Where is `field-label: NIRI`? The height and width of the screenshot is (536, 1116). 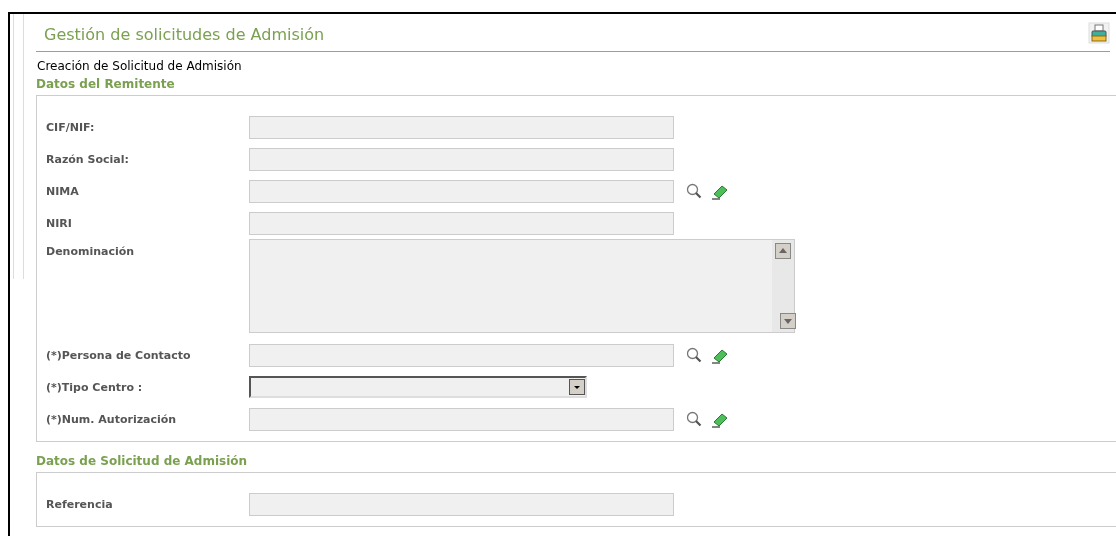 field-label: NIRI is located at coordinates (59, 223).